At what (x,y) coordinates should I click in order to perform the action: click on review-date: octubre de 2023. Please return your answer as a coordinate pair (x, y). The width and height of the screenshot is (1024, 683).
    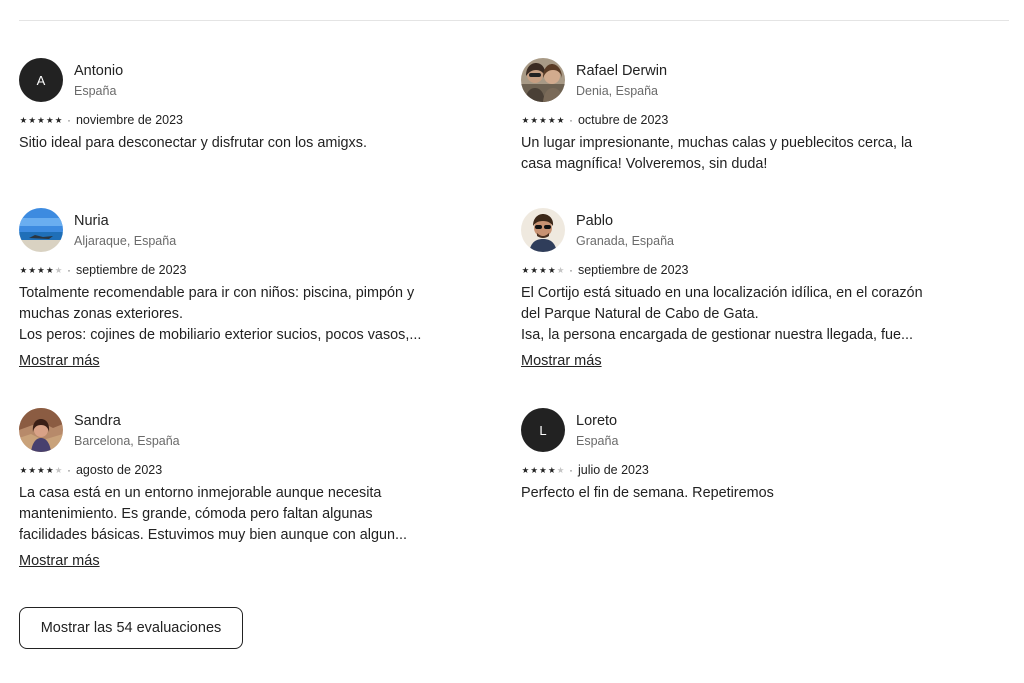
    Looking at the image, I should click on (623, 120).